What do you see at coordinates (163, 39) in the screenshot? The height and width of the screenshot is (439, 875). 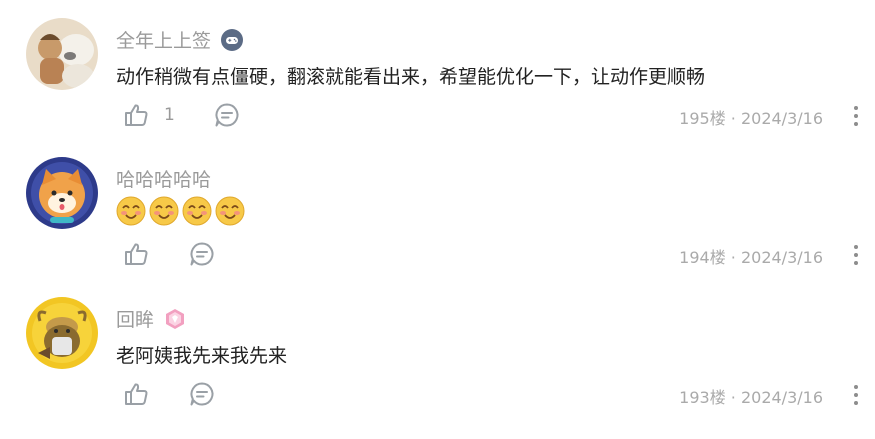 I see `username-text: 全年上上签` at bounding box center [163, 39].